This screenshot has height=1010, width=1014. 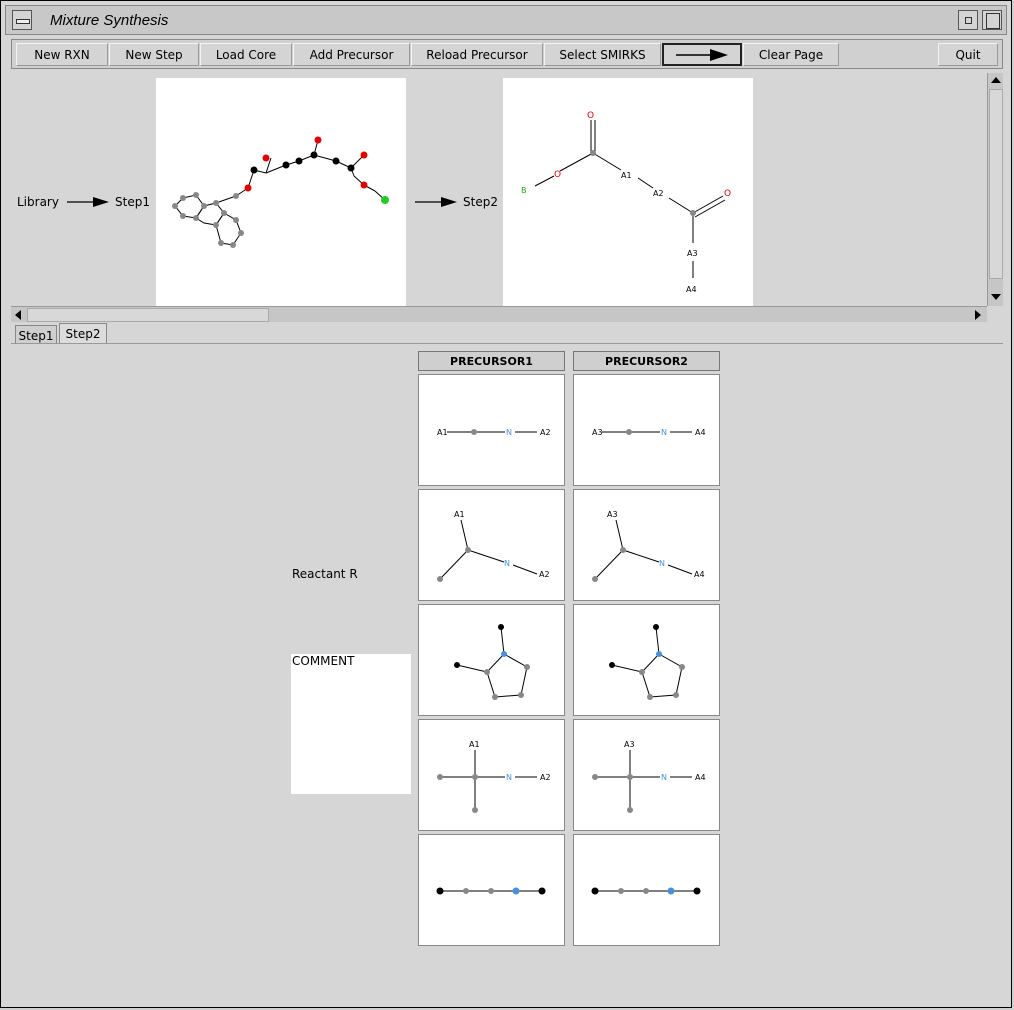 What do you see at coordinates (491, 545) in the screenshot?
I see `precursor1-structure-2: A1 N A2` at bounding box center [491, 545].